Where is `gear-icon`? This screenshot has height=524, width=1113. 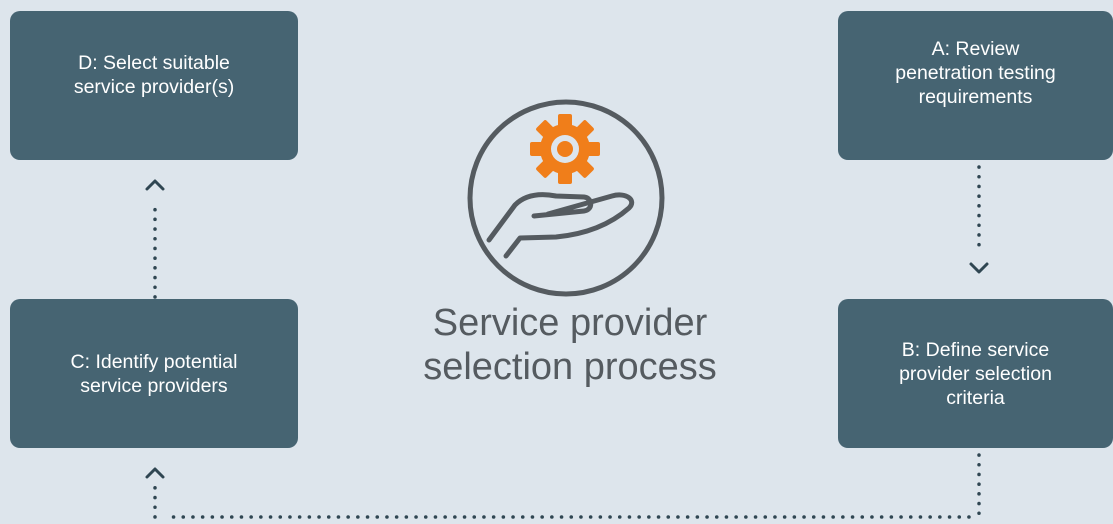
gear-icon is located at coordinates (565, 149).